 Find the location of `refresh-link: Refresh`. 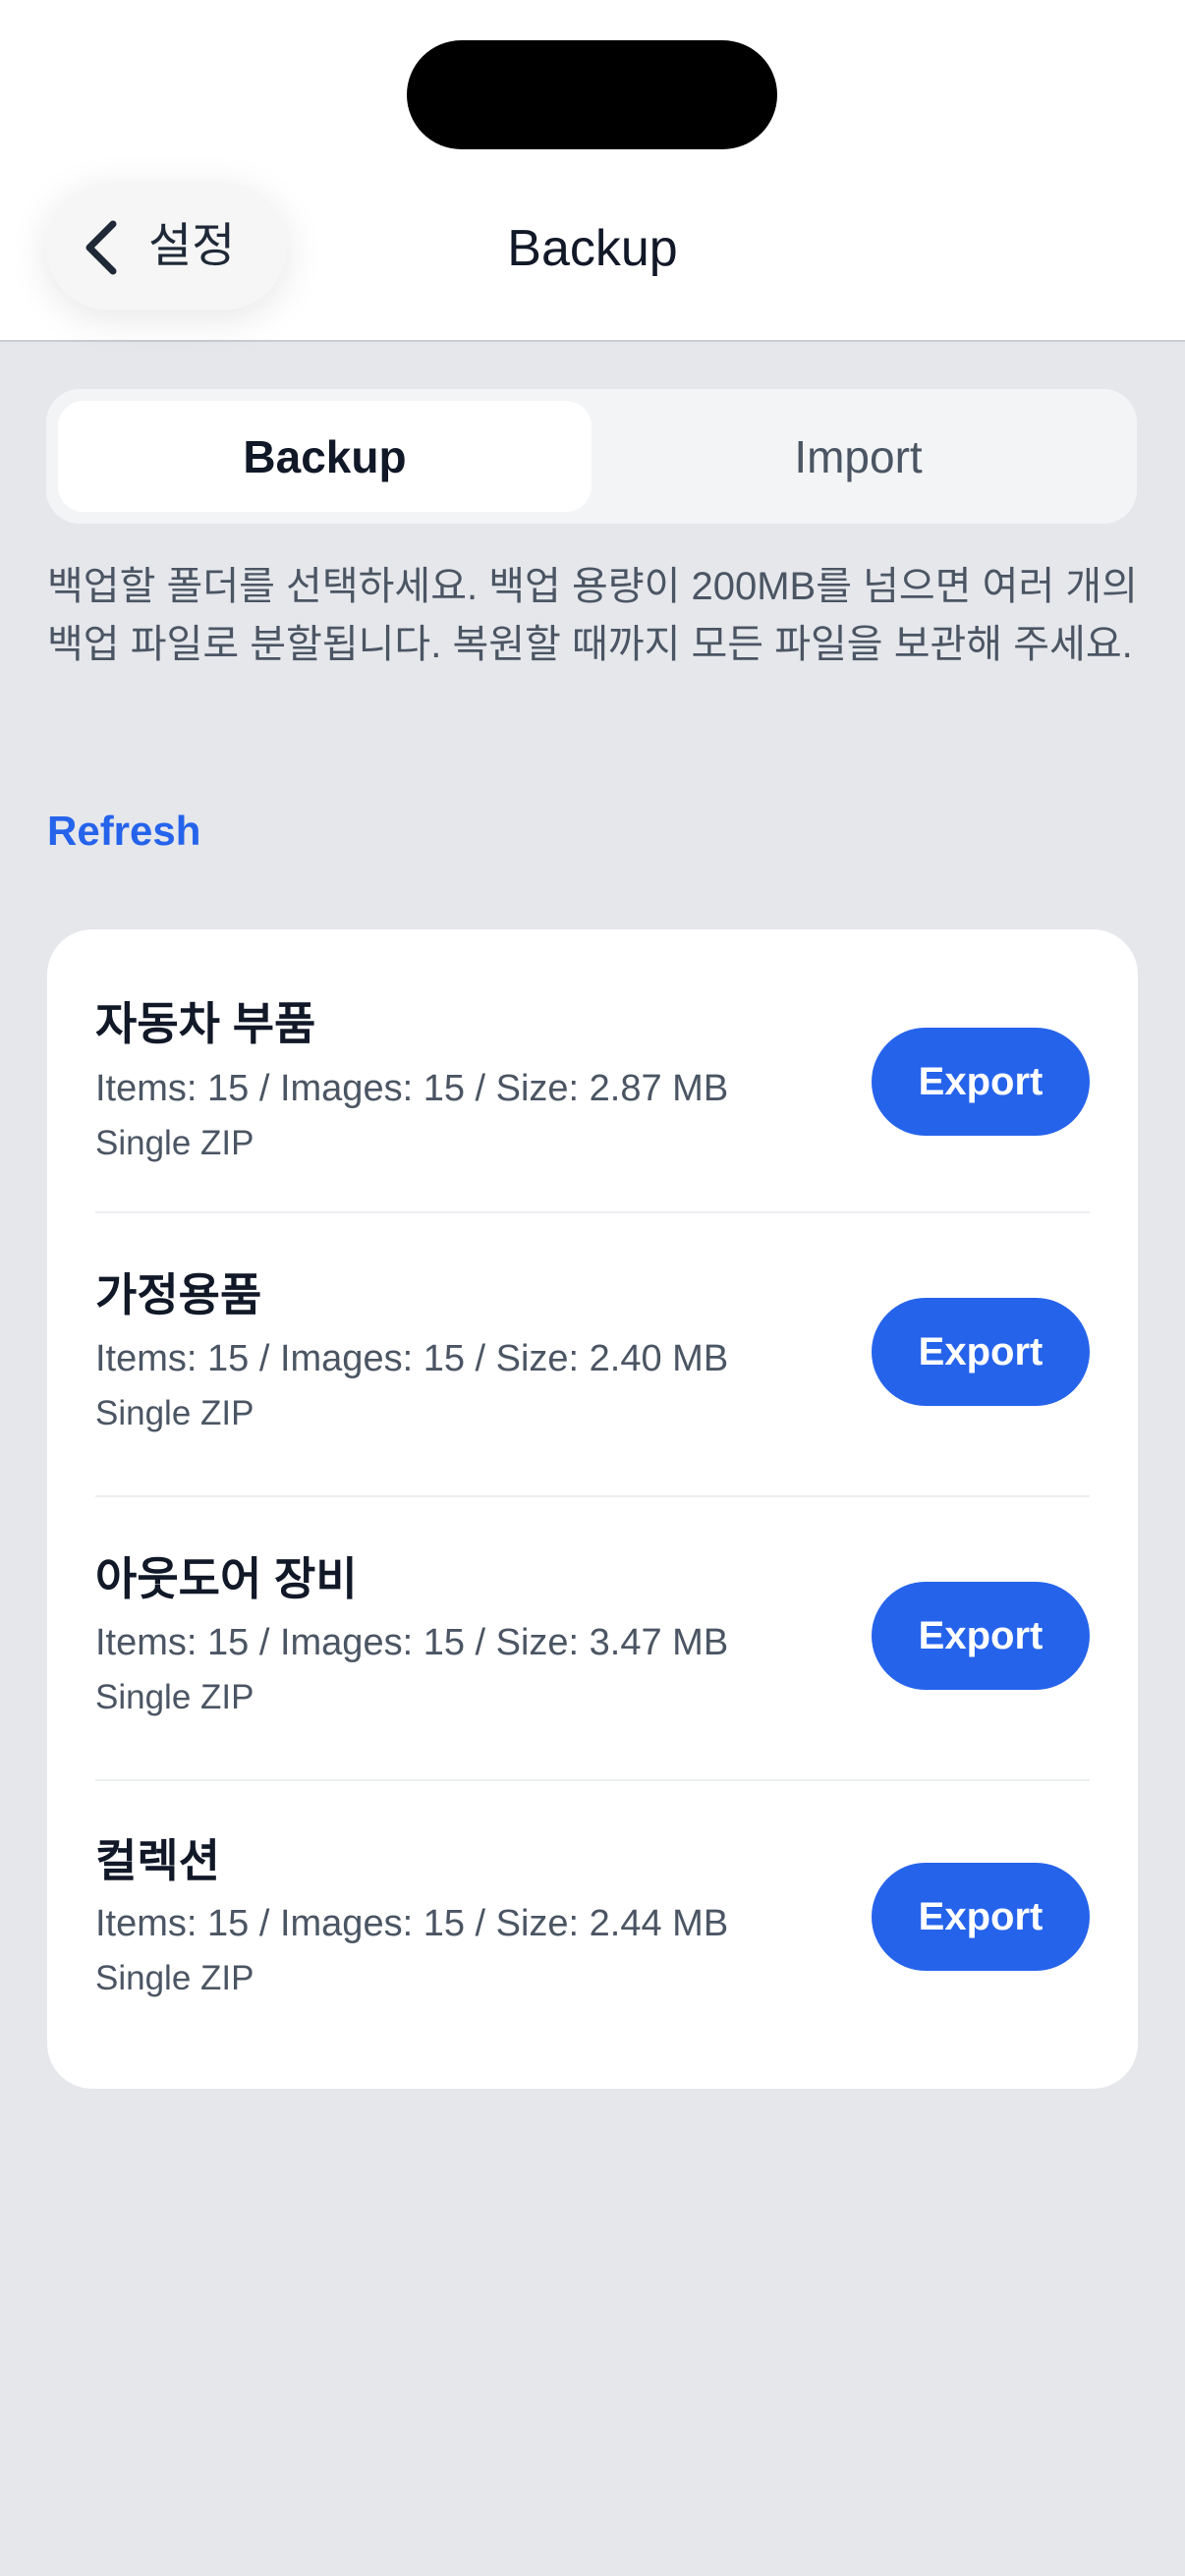

refresh-link: Refresh is located at coordinates (124, 831).